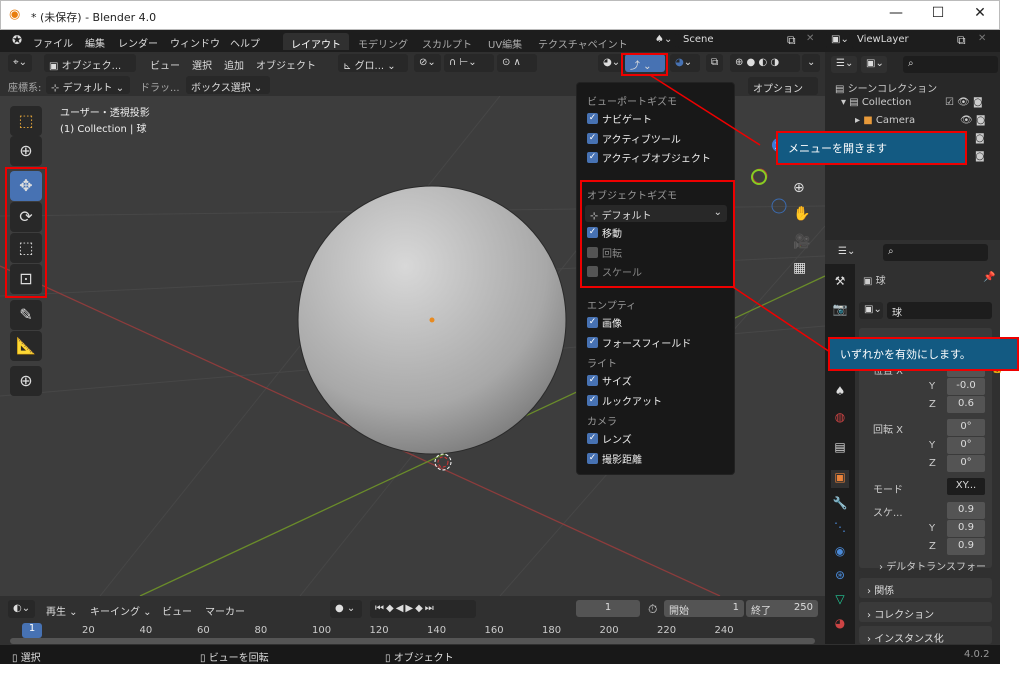 The image size is (1024, 674). What do you see at coordinates (657, 234) in the screenshot?
I see `object-gizmo-highlight-box` at bounding box center [657, 234].